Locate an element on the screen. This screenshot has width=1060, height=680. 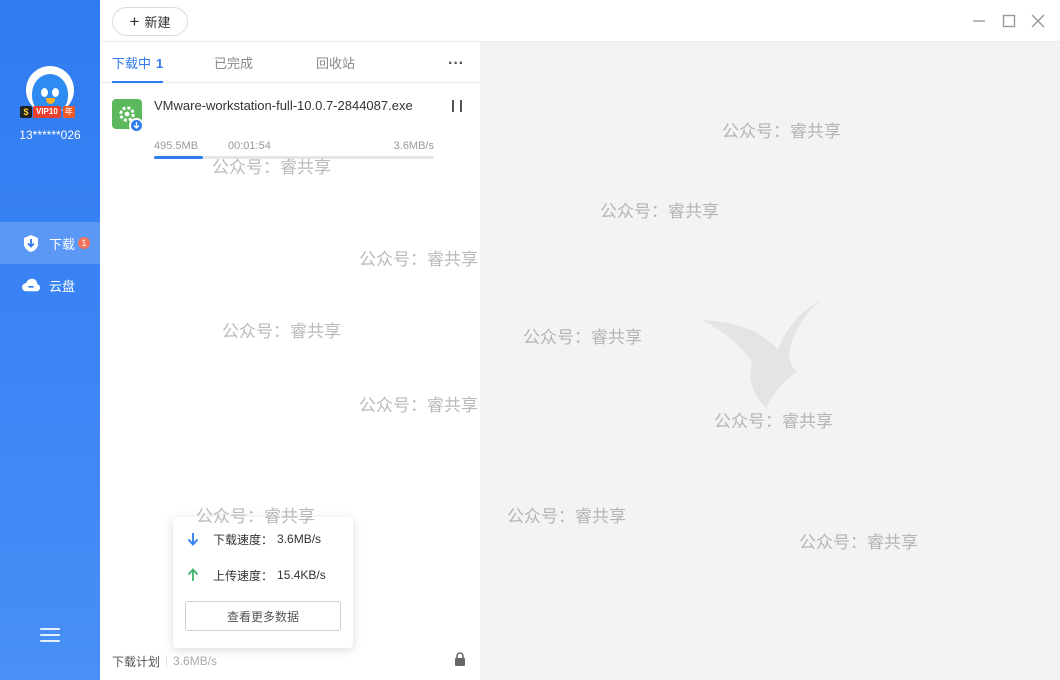
hummingbird-logo-icon is located at coordinates (761, 354).